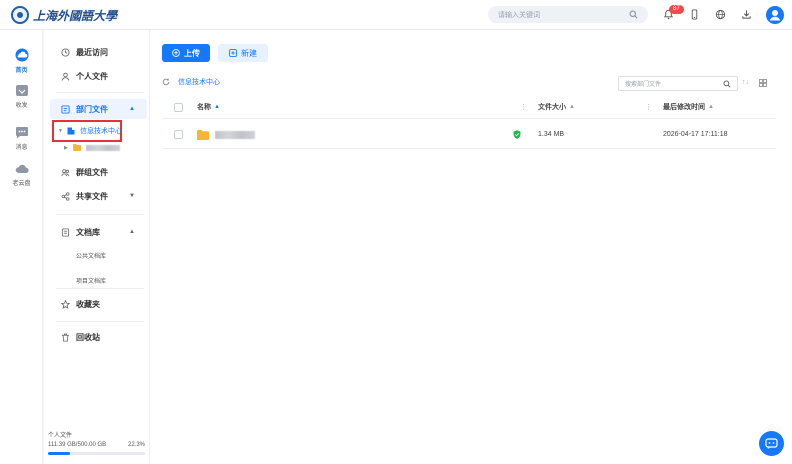 This screenshot has width=792, height=464. I want to click on expand-caret-icon: ▼, so click(132, 196).